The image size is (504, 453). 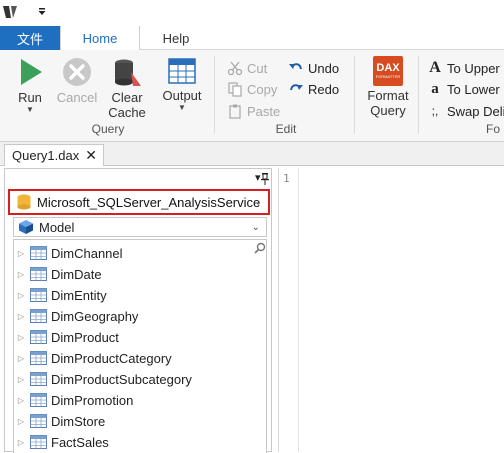 I want to click on cut-label: Cut, so click(x=257, y=68).